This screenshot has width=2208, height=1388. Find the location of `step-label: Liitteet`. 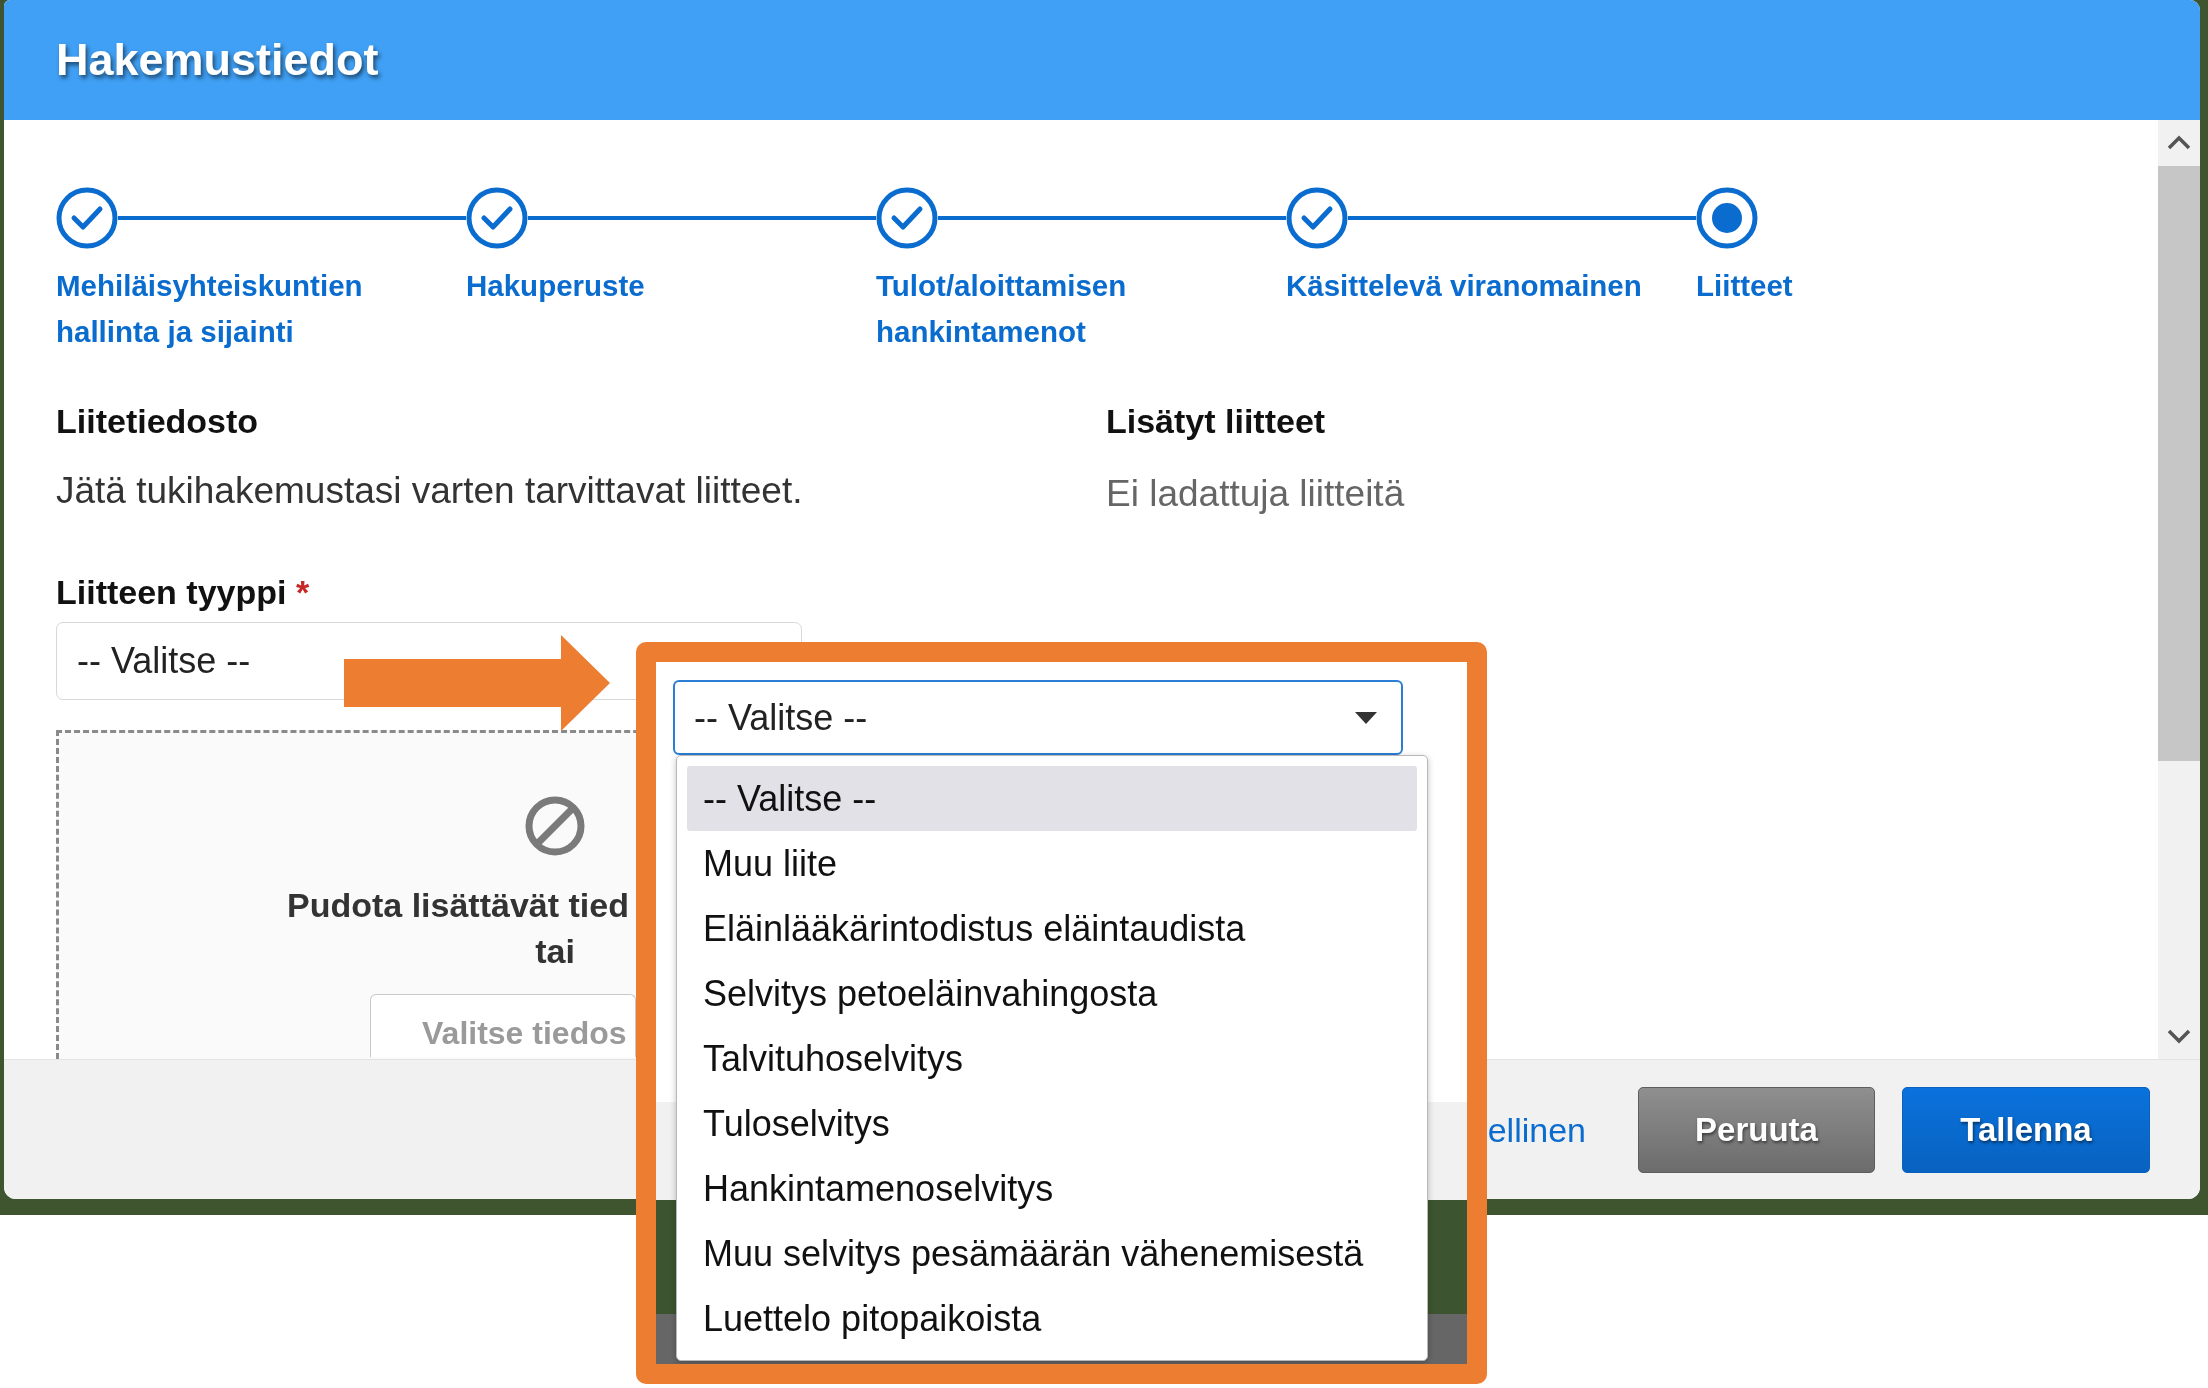

step-label: Liitteet is located at coordinates (1886, 286).